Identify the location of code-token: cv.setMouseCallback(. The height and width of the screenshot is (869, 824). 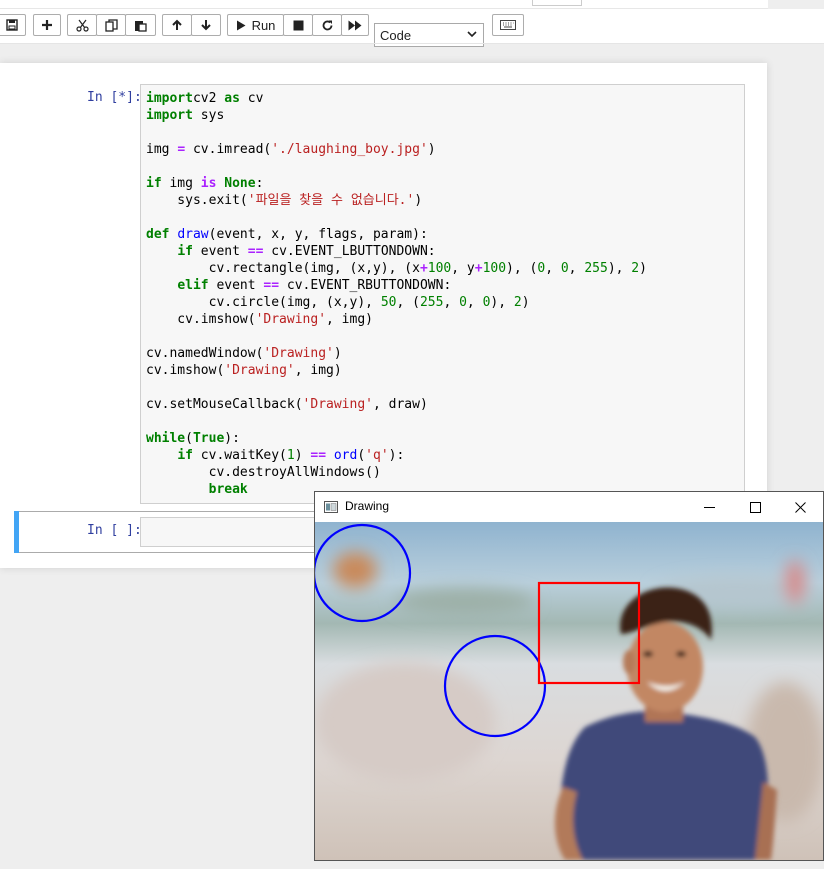
(224, 404).